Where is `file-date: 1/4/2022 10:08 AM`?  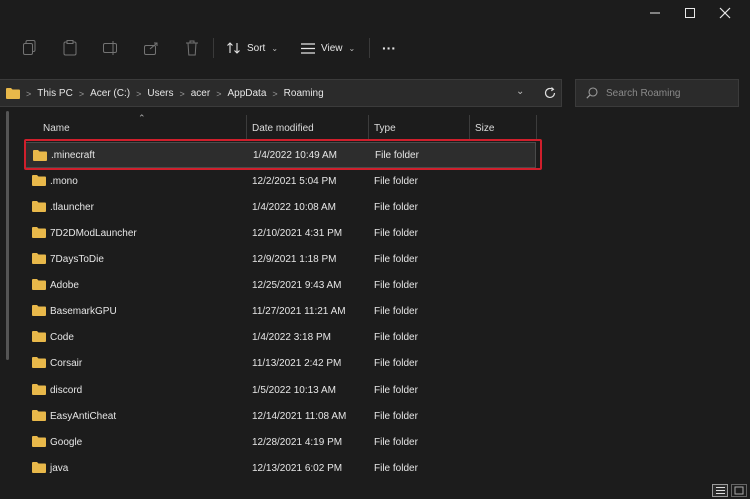 file-date: 1/4/2022 10:08 AM is located at coordinates (294, 207).